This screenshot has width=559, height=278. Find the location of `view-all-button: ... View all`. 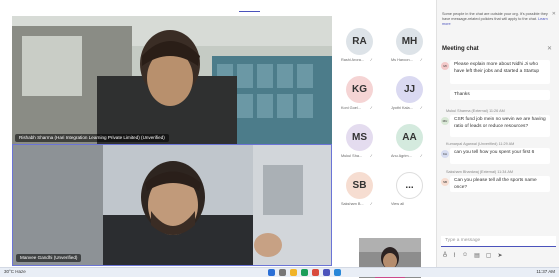

view-all-button: ... View all is located at coordinates (410, 192).